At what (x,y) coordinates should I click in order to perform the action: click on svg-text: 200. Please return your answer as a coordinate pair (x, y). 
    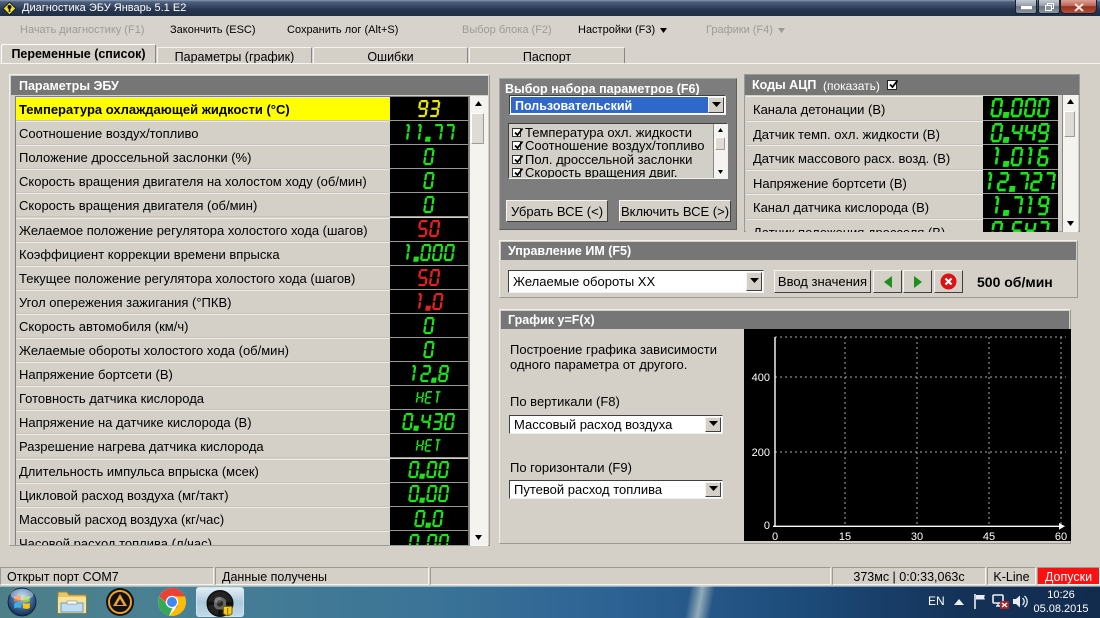
    Looking at the image, I should click on (761, 453).